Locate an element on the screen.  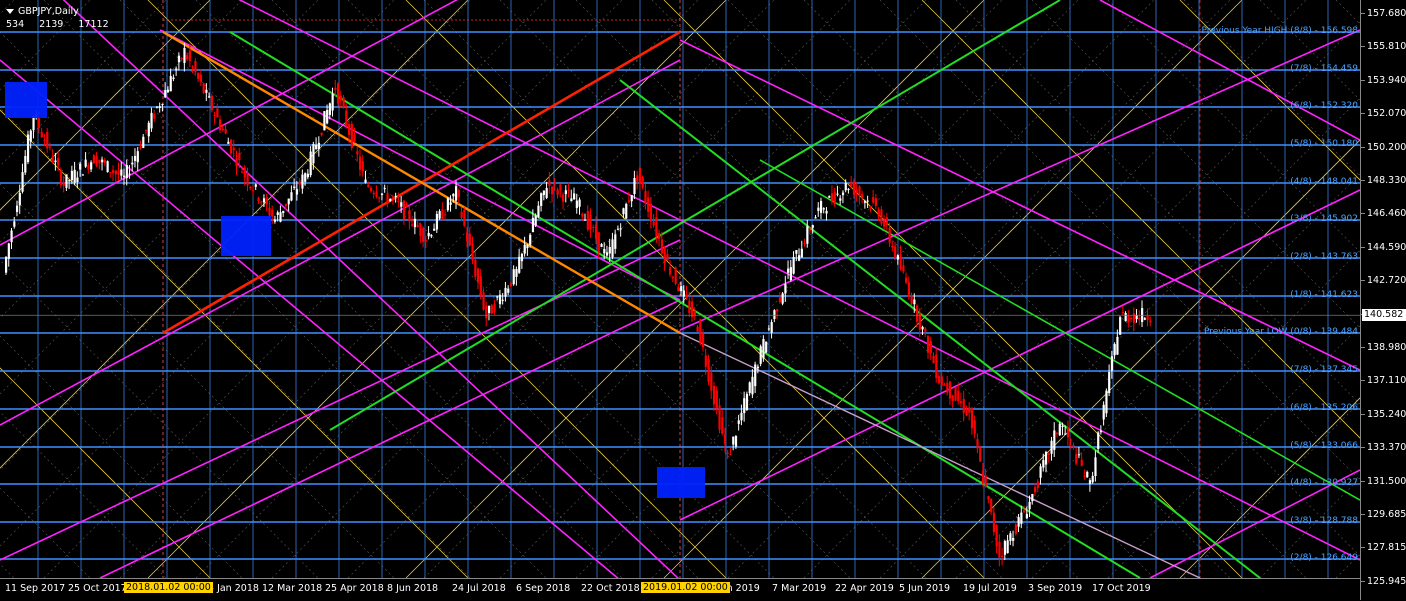
price-tick-label: 137.110 is located at coordinates (1383, 381).